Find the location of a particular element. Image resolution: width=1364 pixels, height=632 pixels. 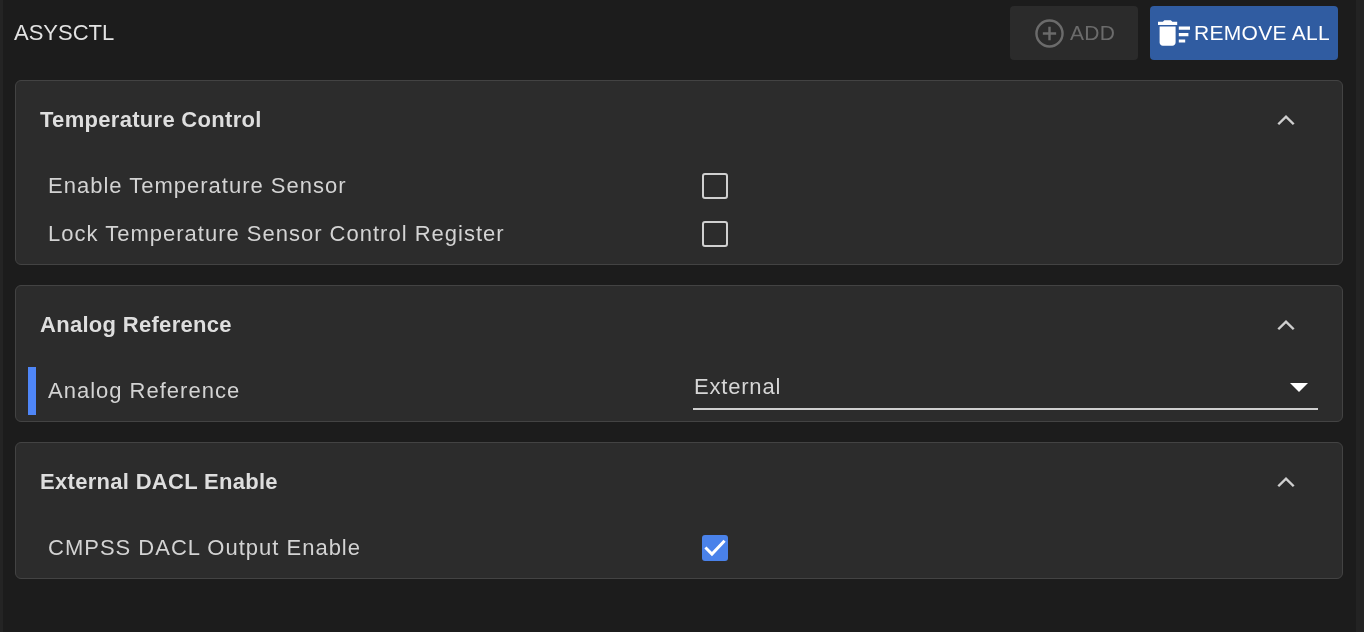

field-label: Enable Temperature Sensor is located at coordinates (198, 186).